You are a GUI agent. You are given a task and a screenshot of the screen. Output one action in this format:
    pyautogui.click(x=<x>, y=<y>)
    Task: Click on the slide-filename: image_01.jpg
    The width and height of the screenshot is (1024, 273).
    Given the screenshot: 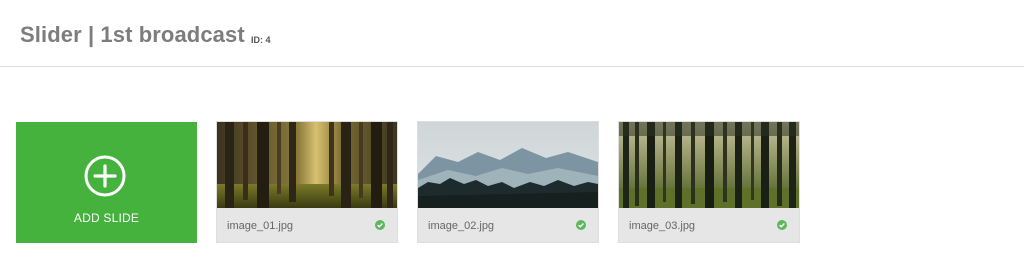 What is the action you would take?
    pyautogui.click(x=260, y=226)
    